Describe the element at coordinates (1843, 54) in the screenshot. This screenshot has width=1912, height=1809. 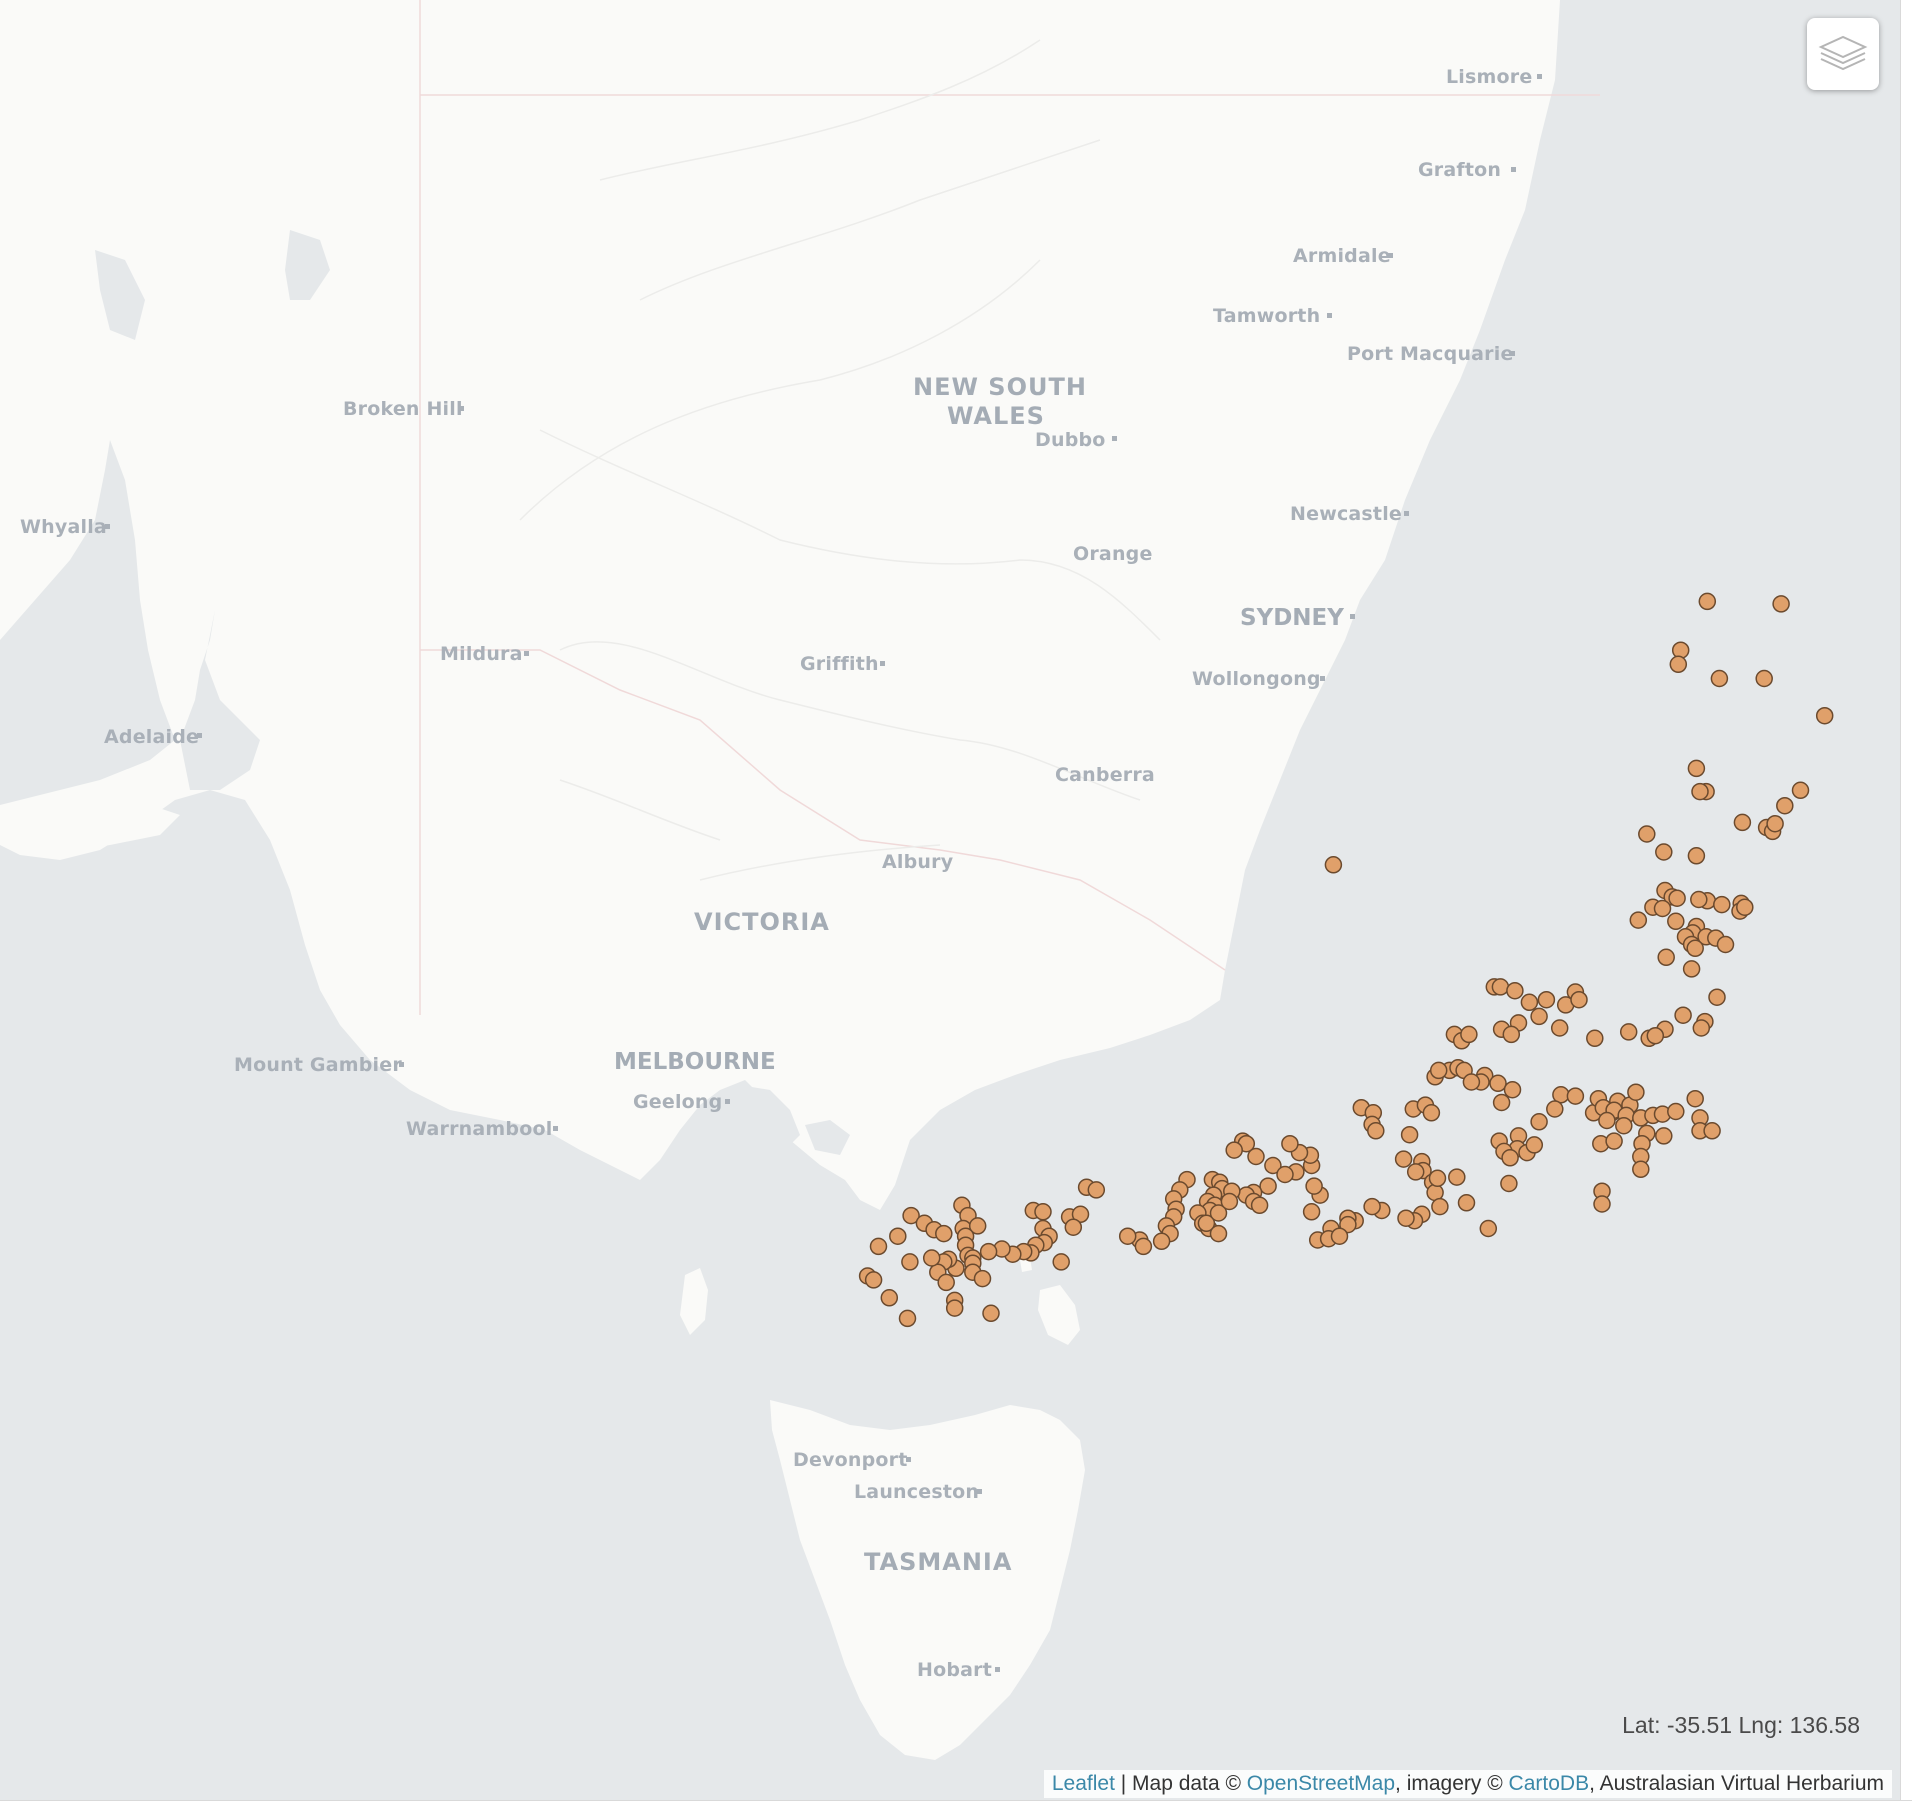
I see `layers-control-button` at that location.